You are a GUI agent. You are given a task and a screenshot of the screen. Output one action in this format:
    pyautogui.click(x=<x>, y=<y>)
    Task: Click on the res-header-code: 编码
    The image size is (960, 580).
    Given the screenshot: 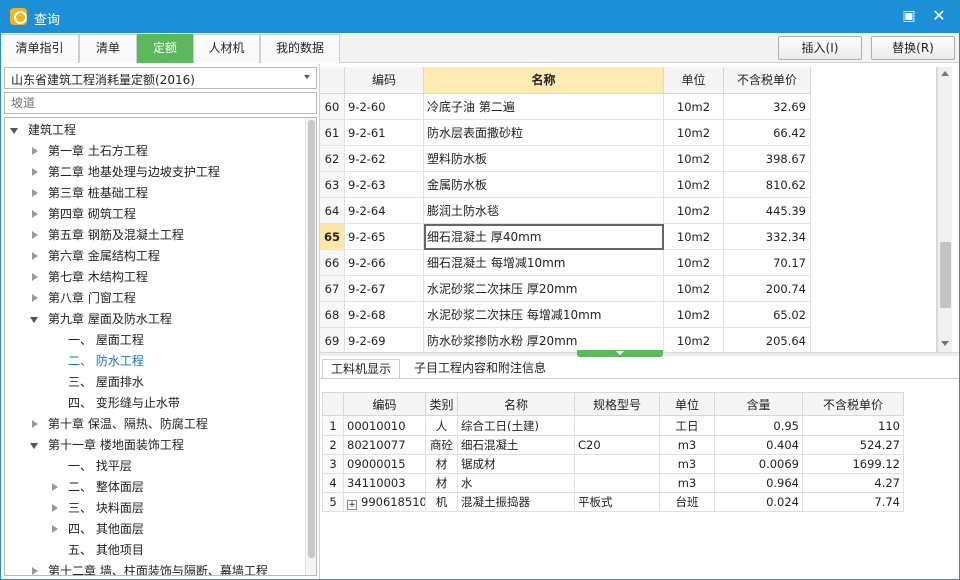 What is the action you would take?
    pyautogui.click(x=385, y=404)
    